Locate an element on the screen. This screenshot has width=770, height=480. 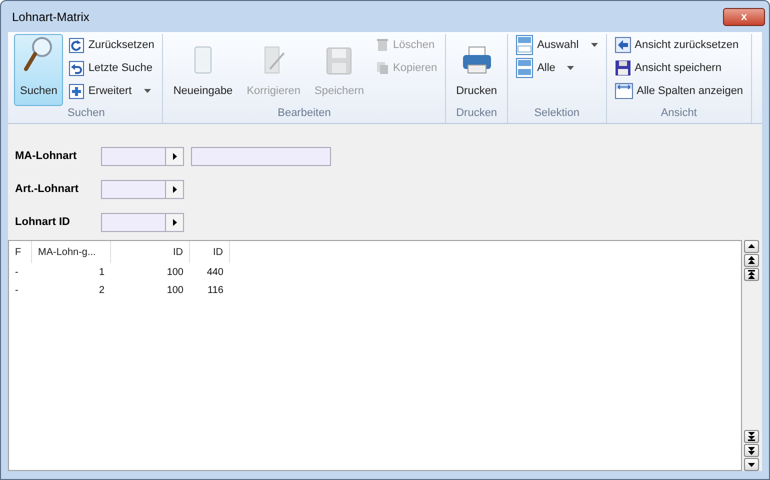
page-up-icon is located at coordinates (751, 260).